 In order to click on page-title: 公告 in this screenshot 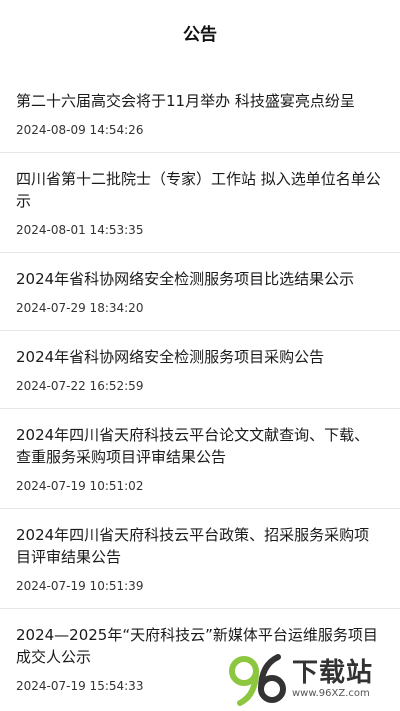, I will do `click(200, 34)`.